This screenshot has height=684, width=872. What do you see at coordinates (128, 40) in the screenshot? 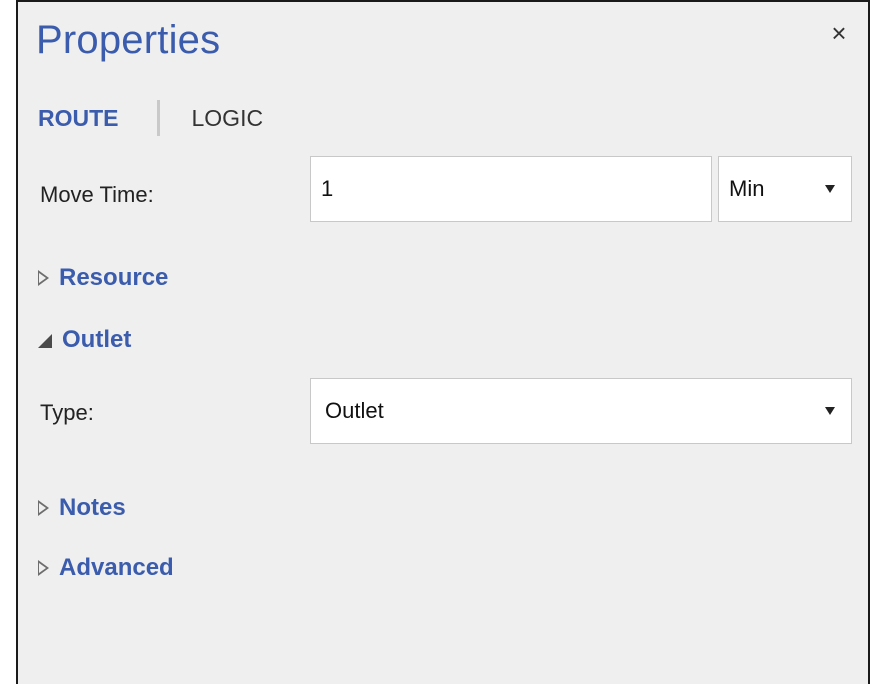
I see `panel-title: Properties` at bounding box center [128, 40].